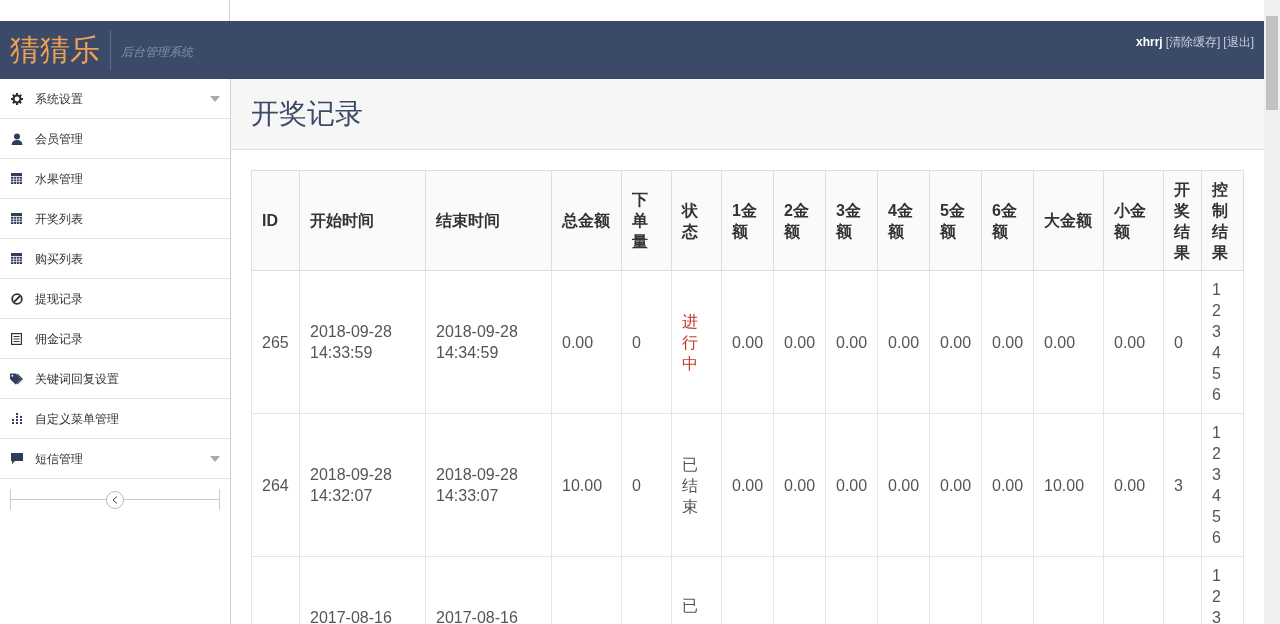  I want to click on cell-text: 2018-09-28 14:33:59, so click(351, 342).